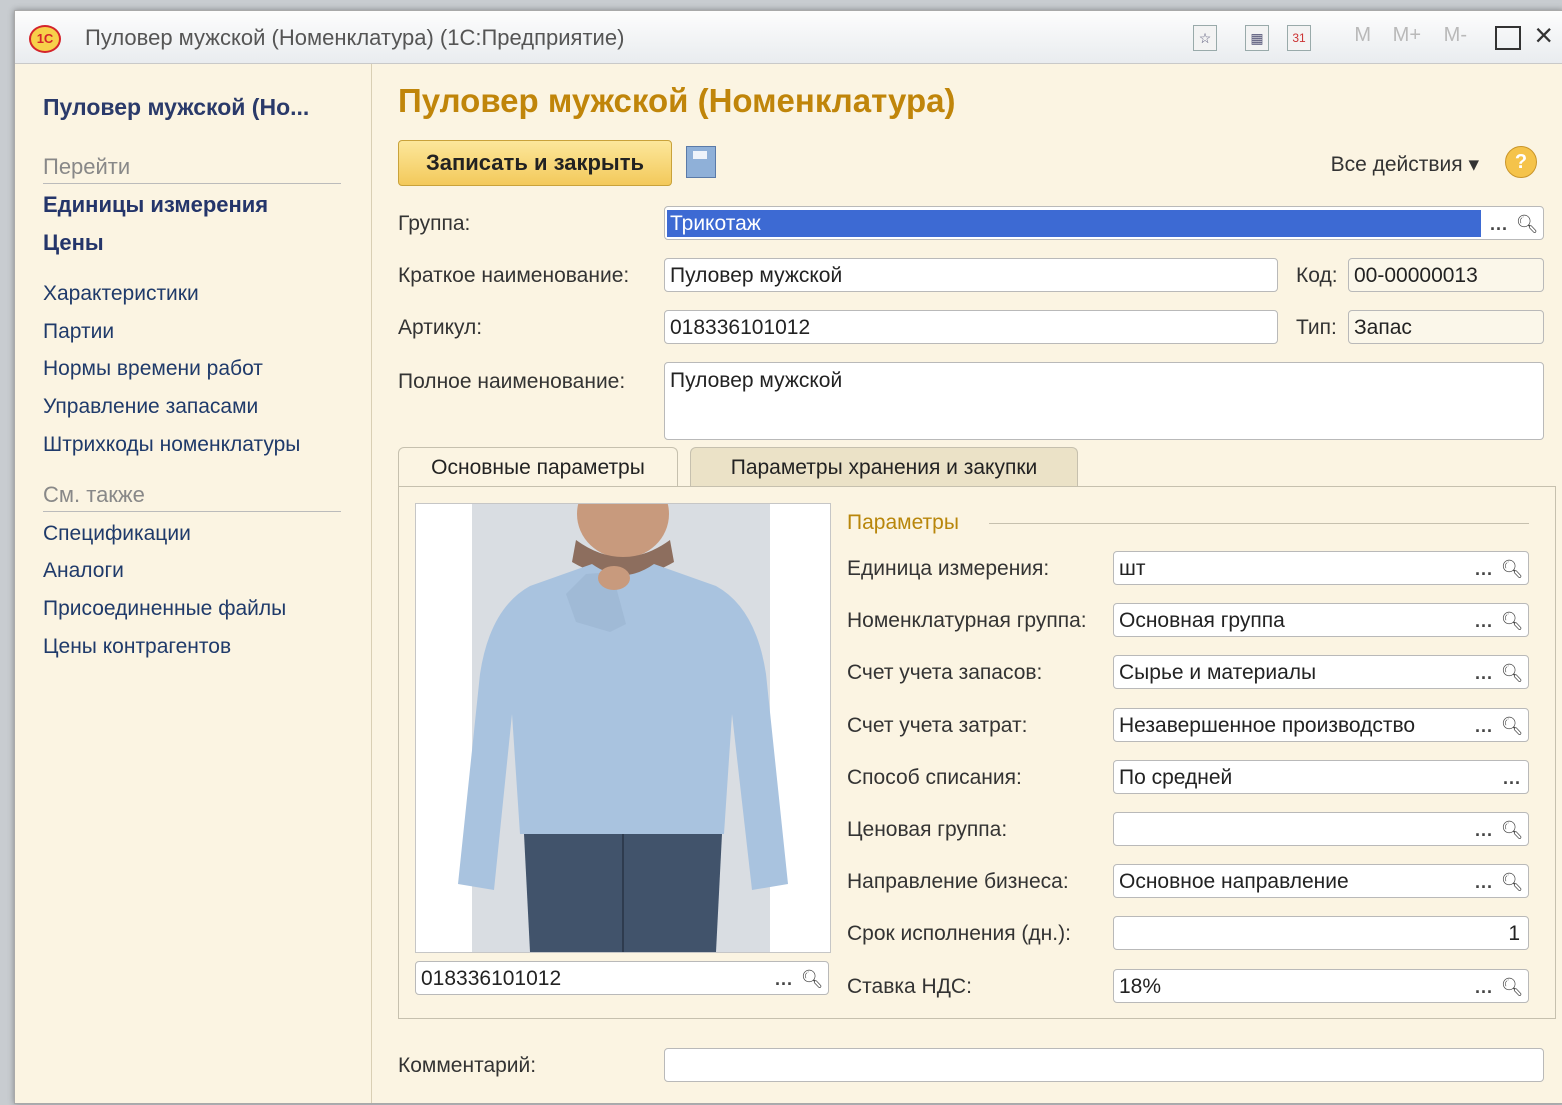 The height and width of the screenshot is (1105, 1562). I want to click on sidebar-item-batches: Партии, so click(78, 332).